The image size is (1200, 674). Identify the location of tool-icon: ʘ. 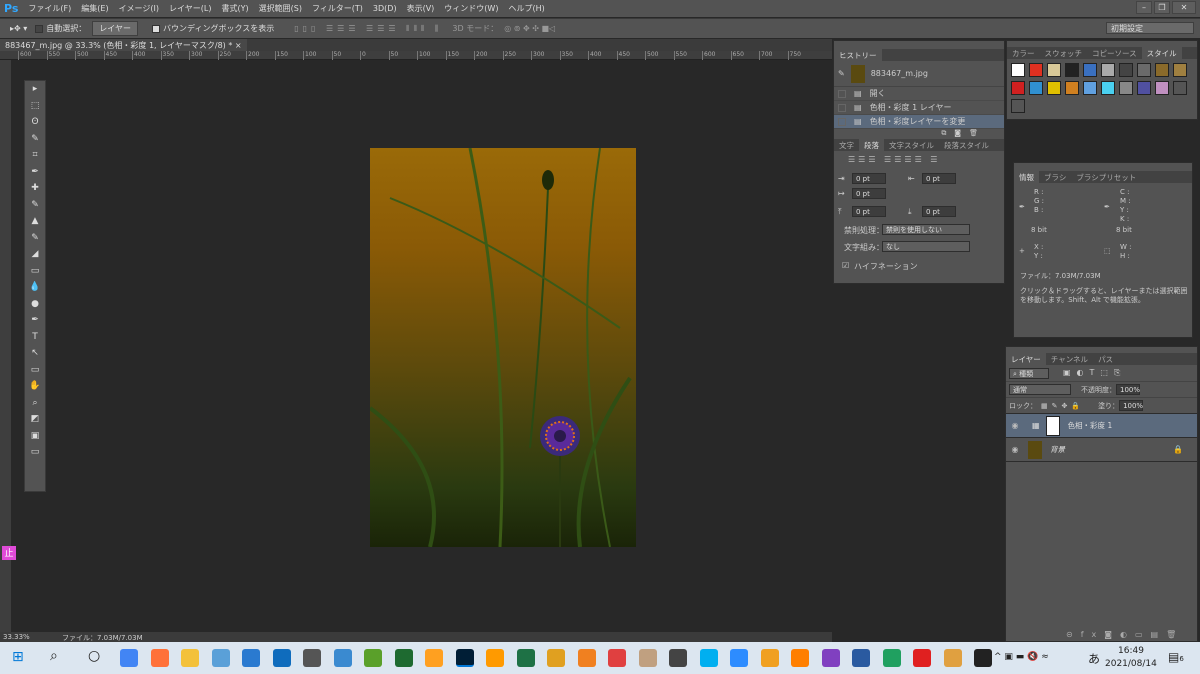
(35, 122).